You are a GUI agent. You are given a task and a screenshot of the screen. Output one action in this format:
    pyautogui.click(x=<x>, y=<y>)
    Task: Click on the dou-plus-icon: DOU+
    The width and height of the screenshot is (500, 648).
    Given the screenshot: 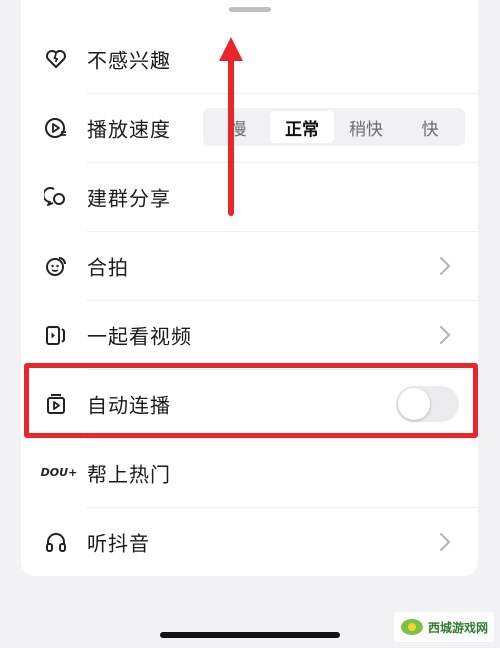 What is the action you would take?
    pyautogui.click(x=59, y=473)
    